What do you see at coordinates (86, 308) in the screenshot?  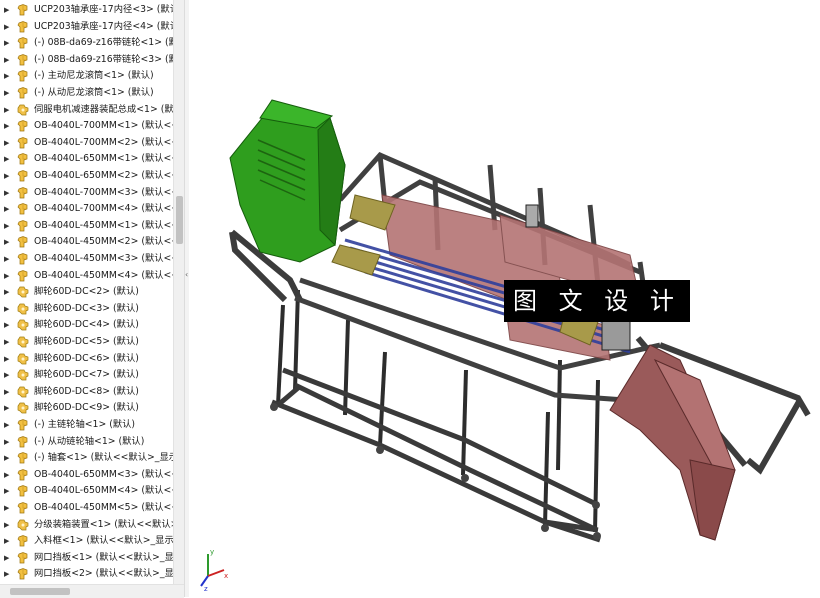 I see `tree-item-label: 脚轮60D-DC<3> (默认)` at bounding box center [86, 308].